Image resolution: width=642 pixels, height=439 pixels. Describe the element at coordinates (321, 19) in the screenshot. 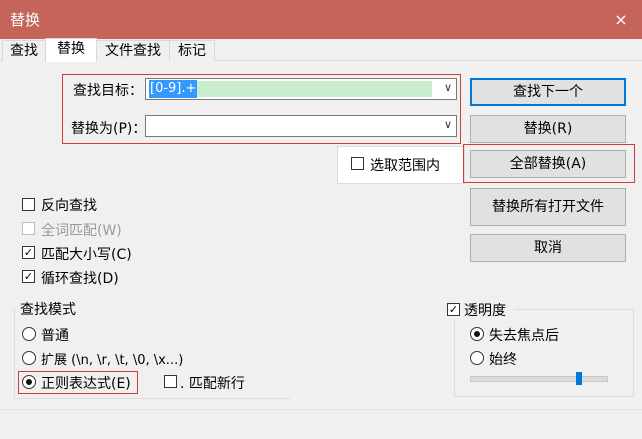

I see `title-bar: 替换 ×` at that location.